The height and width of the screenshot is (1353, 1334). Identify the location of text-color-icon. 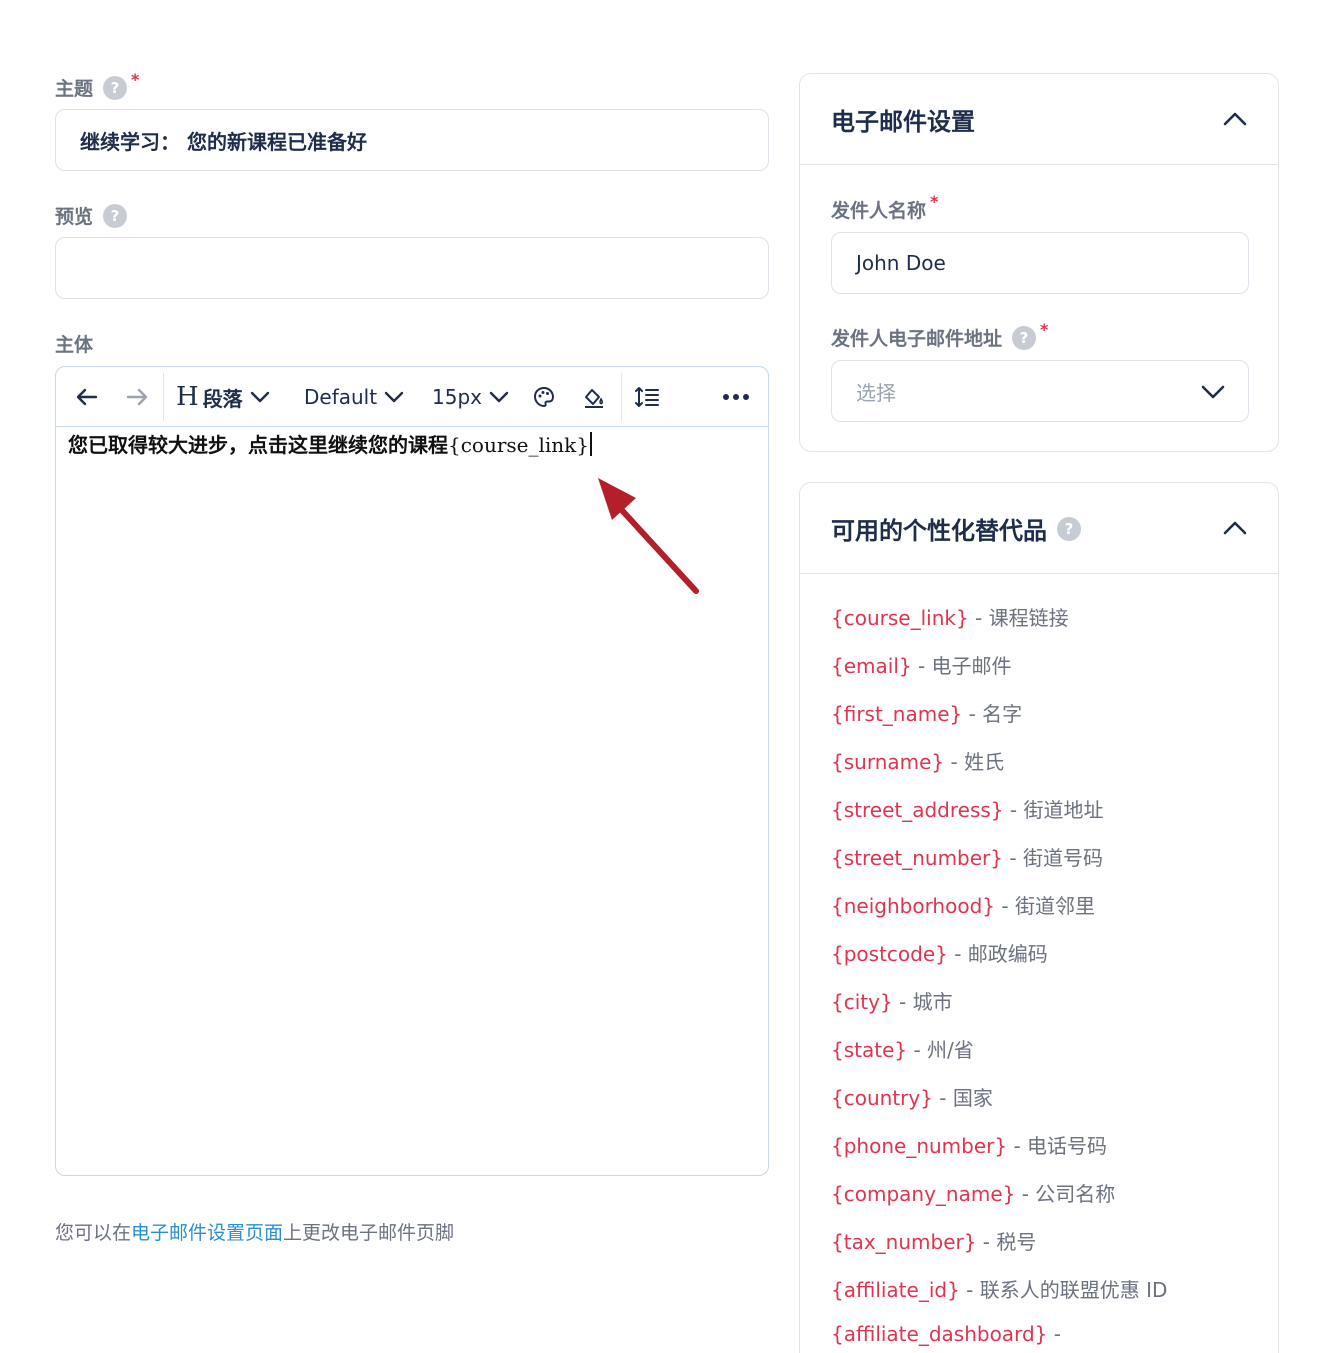
(544, 397).